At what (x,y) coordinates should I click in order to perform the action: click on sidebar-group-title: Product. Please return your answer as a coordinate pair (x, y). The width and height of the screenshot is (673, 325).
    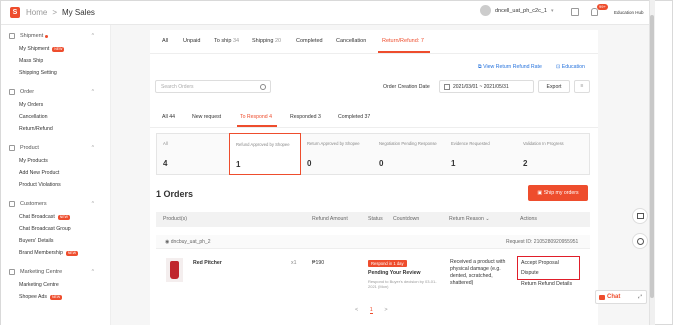
    Looking at the image, I should click on (29, 148).